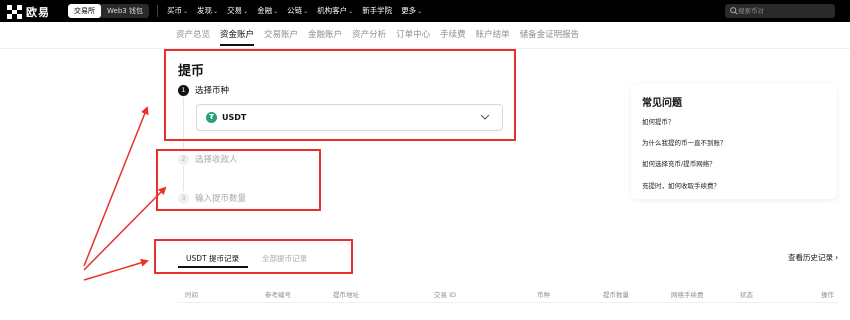 The height and width of the screenshot is (320, 850). What do you see at coordinates (827, 295) in the screenshot?
I see `column-header: 操作` at bounding box center [827, 295].